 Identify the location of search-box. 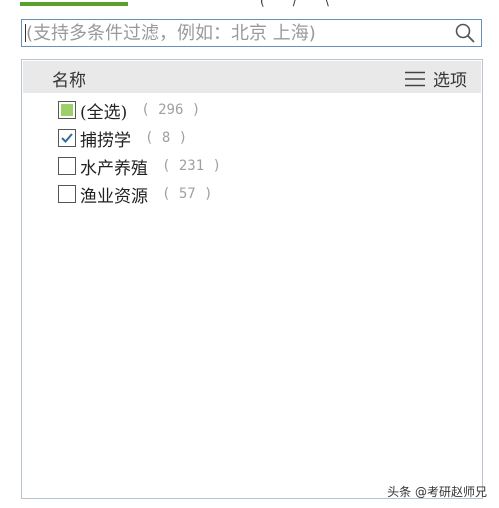
(251, 33).